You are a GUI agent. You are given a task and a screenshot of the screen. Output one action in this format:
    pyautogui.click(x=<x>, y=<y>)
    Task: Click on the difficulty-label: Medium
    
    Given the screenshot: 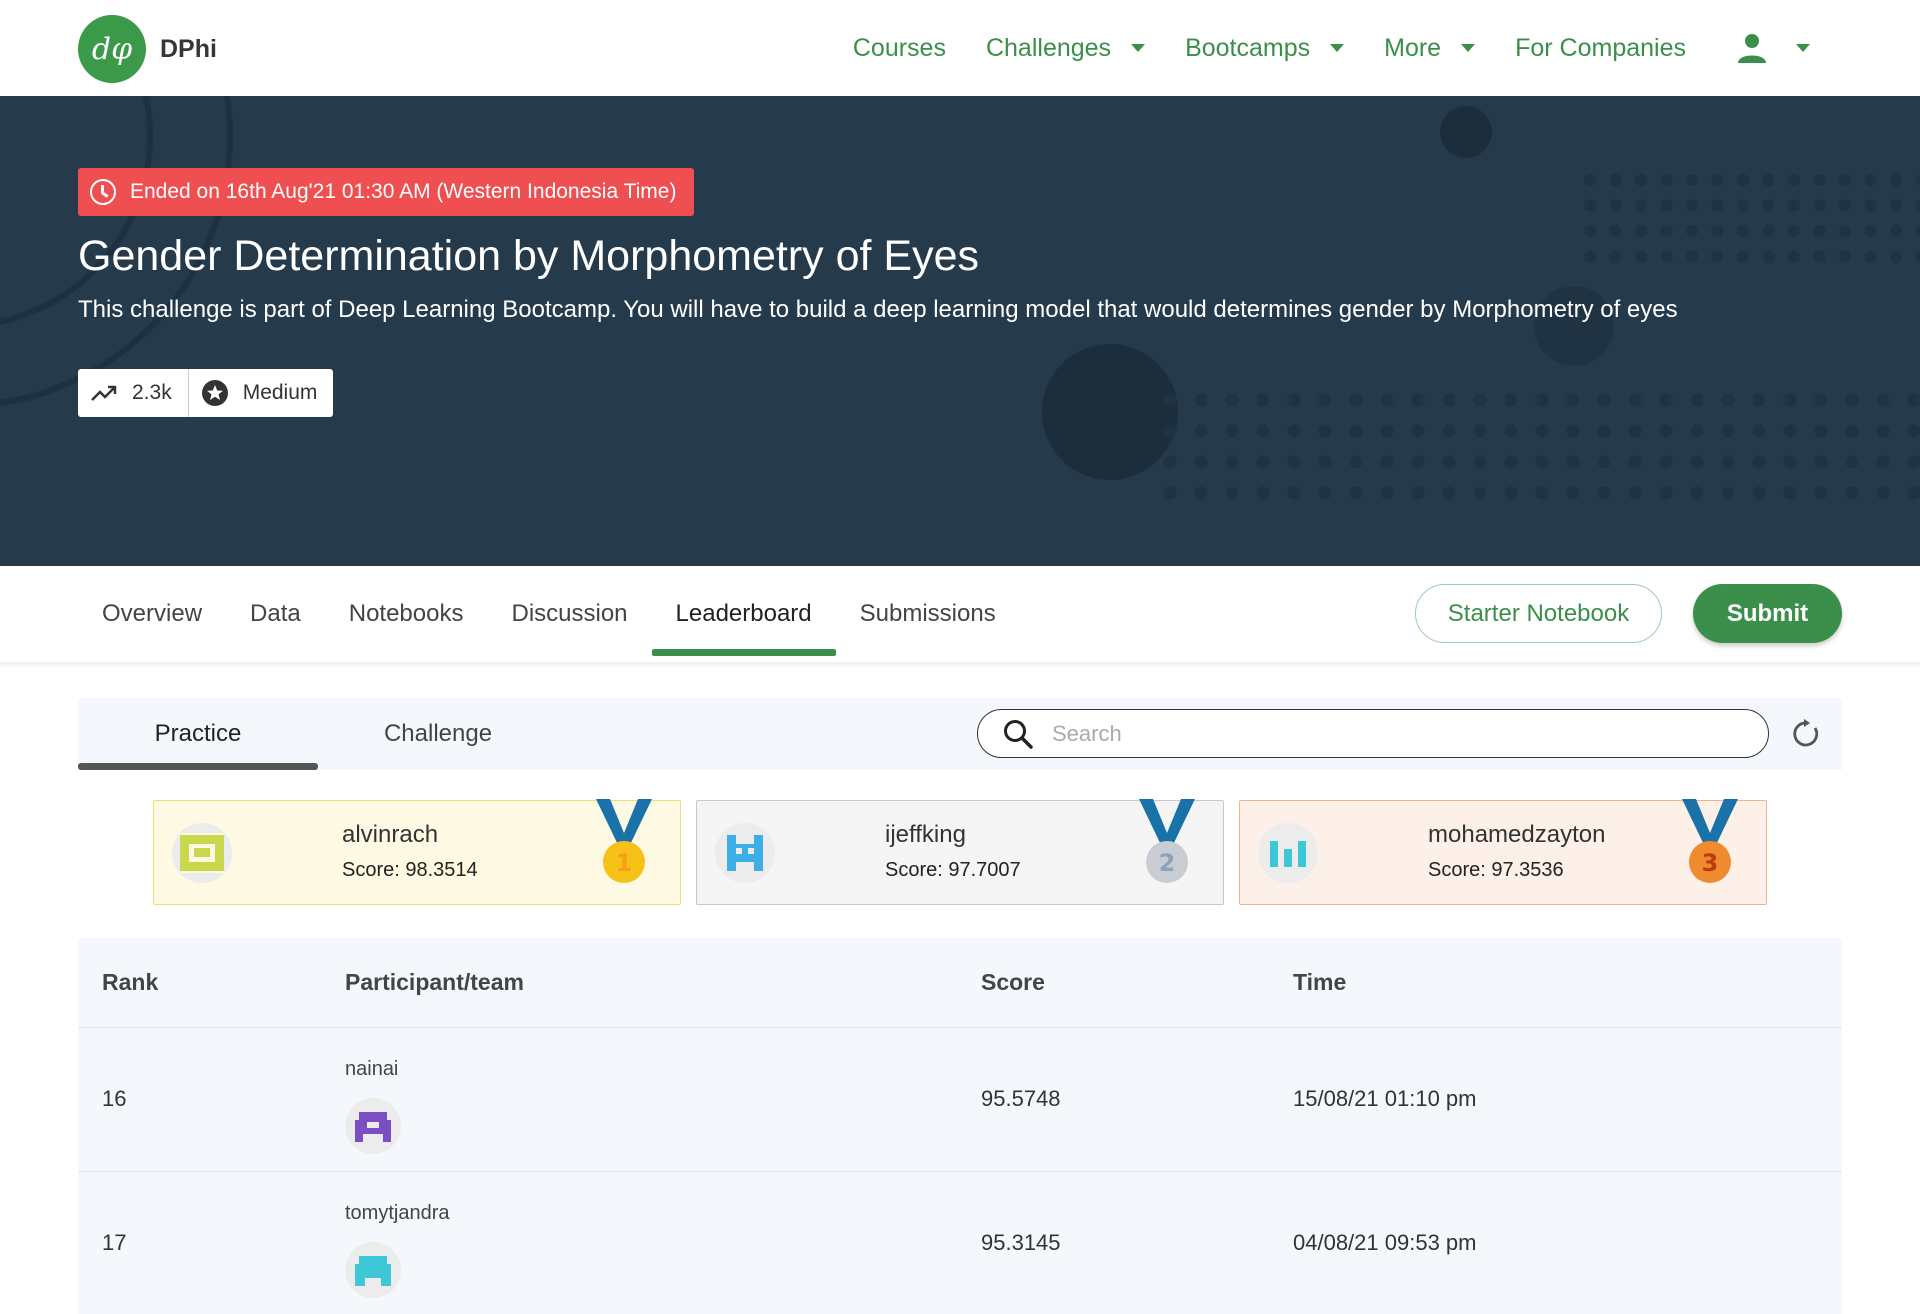 What is the action you would take?
    pyautogui.click(x=280, y=392)
    